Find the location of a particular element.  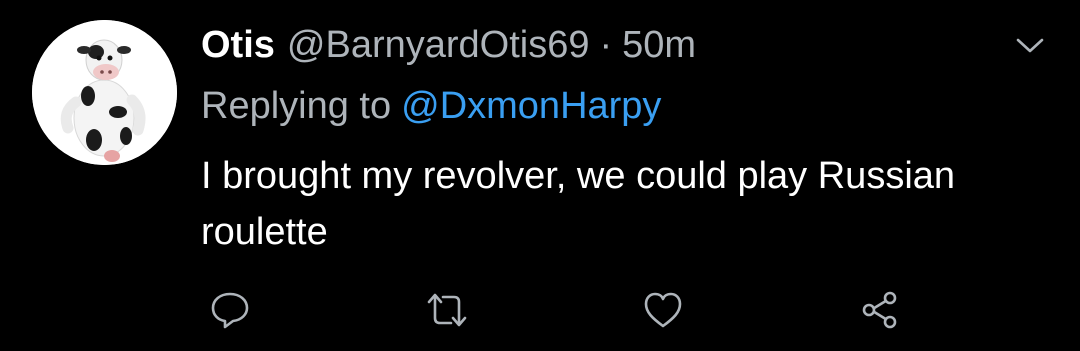

user-handle: @BarnyardOtis69 is located at coordinates (438, 45).